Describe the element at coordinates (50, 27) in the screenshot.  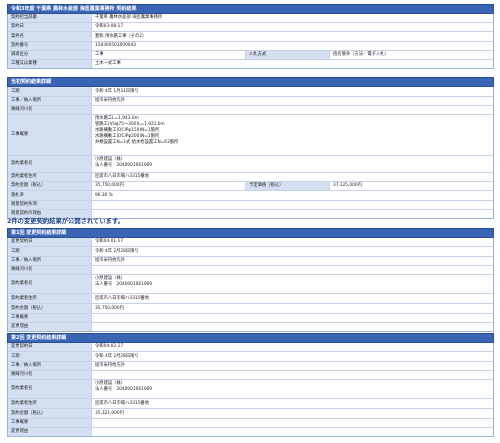
I see `row-label: 契約日` at that location.